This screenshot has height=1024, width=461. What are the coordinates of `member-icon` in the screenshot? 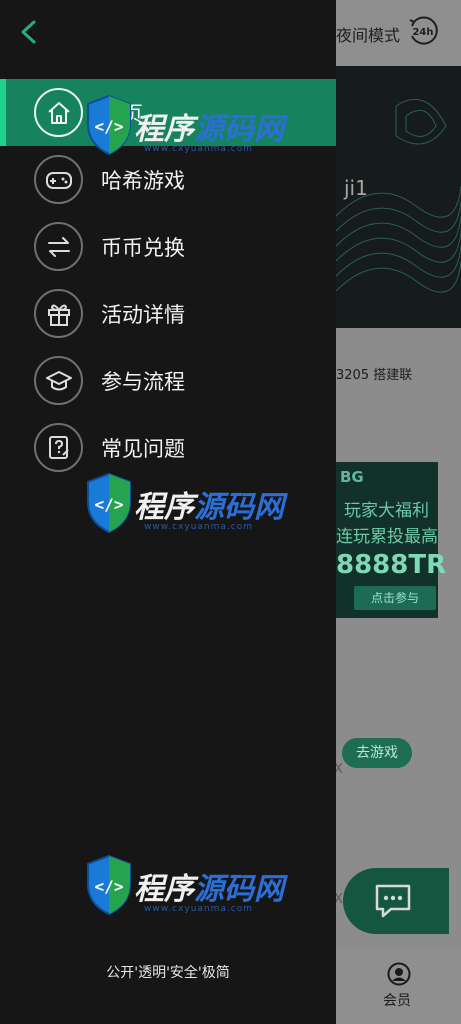 It's located at (399, 974).